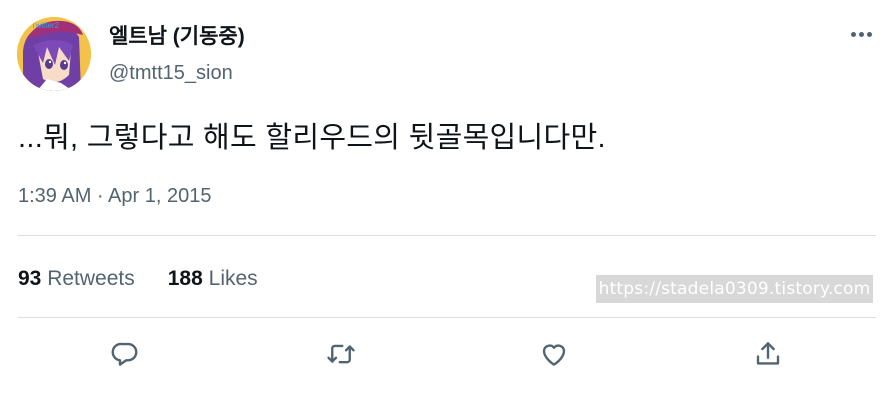 The image size is (894, 409). I want to click on heart-icon, so click(554, 355).